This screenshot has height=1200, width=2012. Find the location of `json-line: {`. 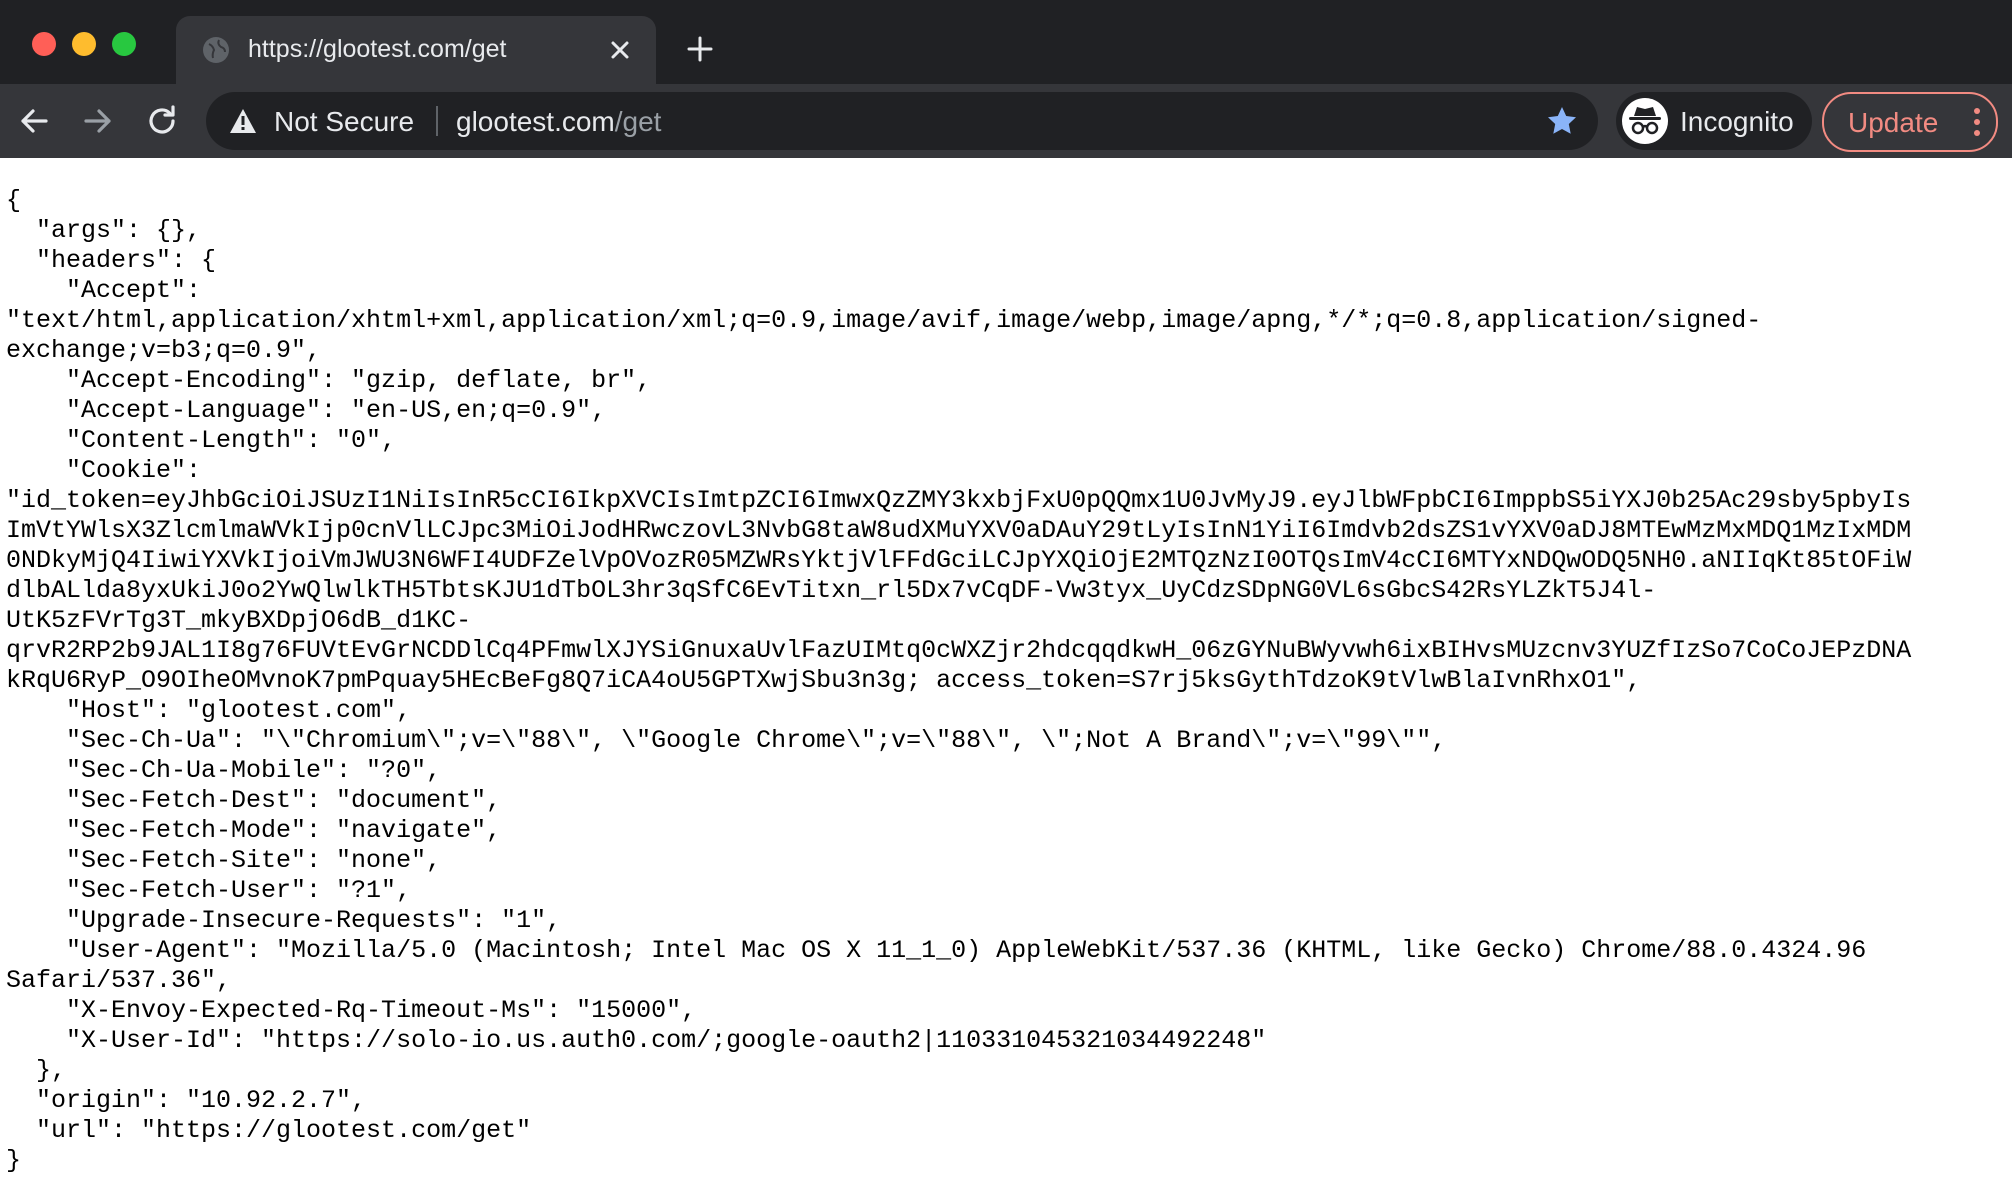

json-line: { is located at coordinates (14, 200).